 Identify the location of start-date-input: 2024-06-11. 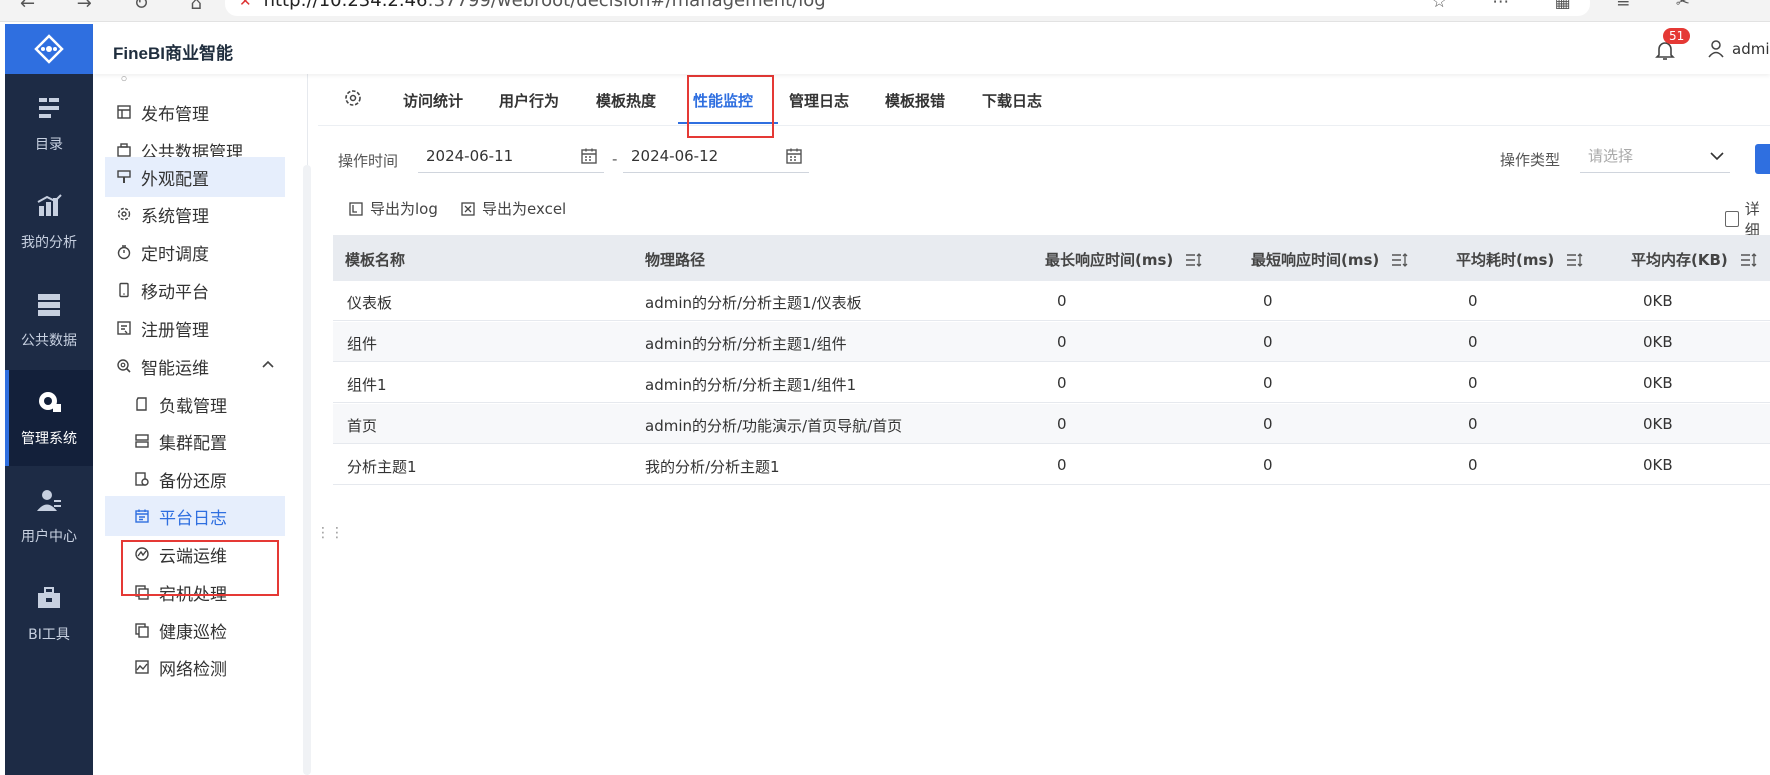
(511, 157).